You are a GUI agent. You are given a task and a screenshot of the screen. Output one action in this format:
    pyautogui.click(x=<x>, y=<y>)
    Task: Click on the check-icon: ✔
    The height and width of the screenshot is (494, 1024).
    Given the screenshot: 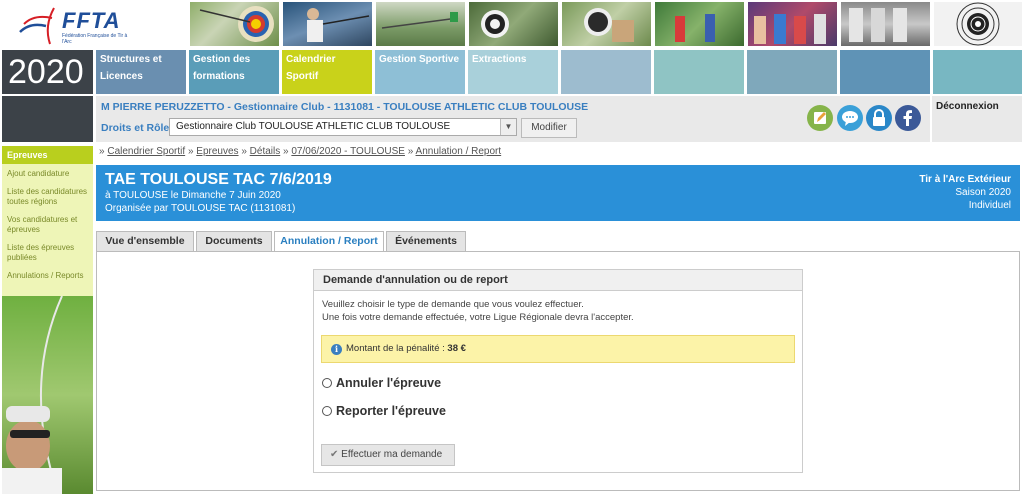 What is the action you would take?
    pyautogui.click(x=334, y=454)
    